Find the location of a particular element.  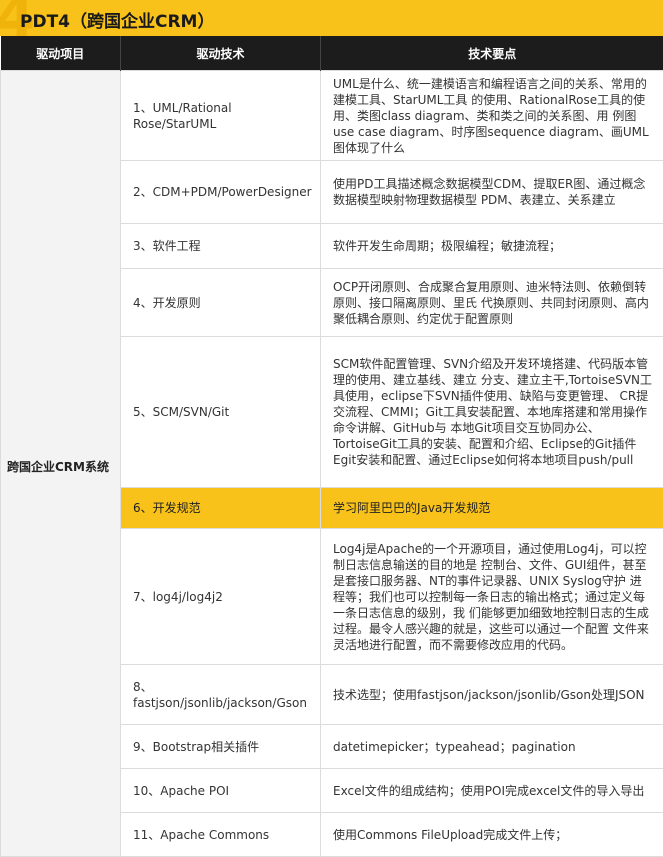

tech-cell: 6、开发规范 is located at coordinates (221, 508).